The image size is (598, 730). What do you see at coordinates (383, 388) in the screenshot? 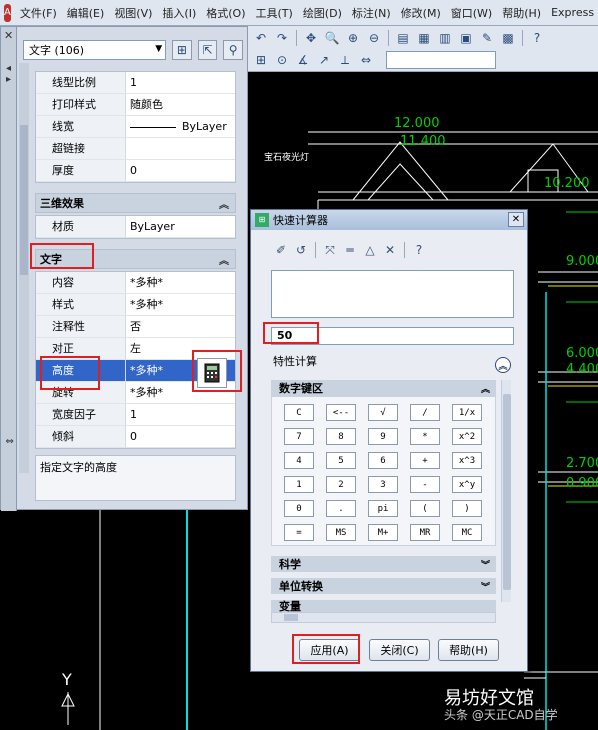
I see `numpad-header: 数字键区 ︽` at bounding box center [383, 388].